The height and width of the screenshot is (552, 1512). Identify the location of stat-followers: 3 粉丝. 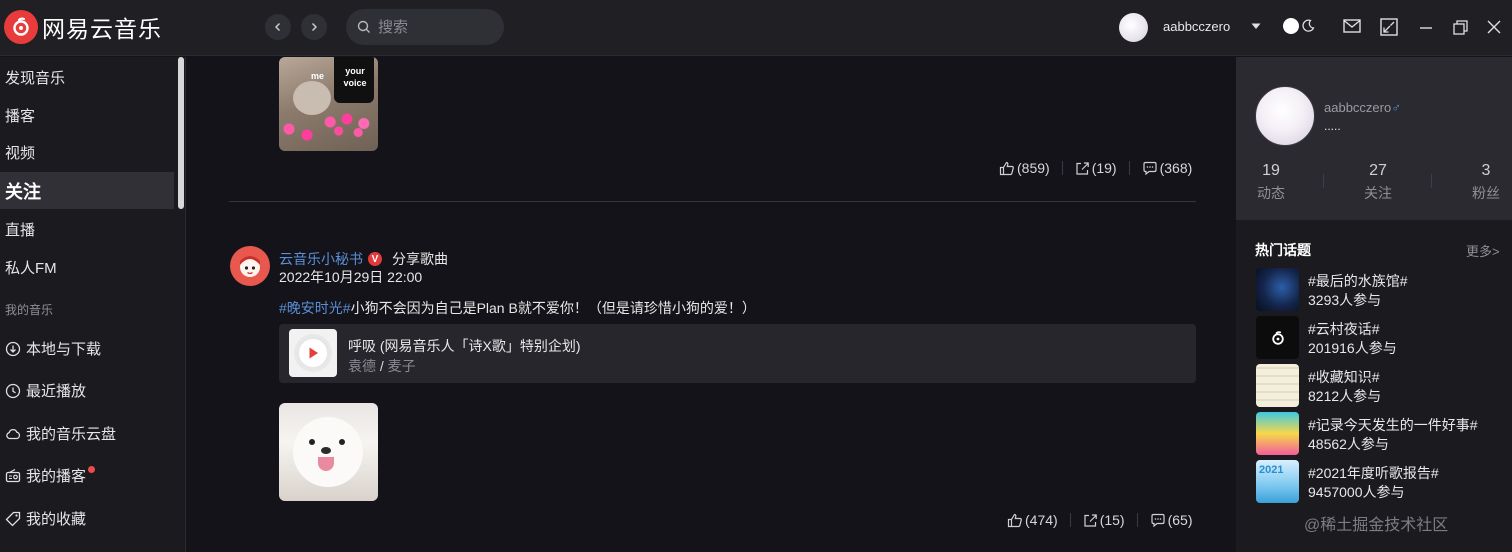
(1481, 182).